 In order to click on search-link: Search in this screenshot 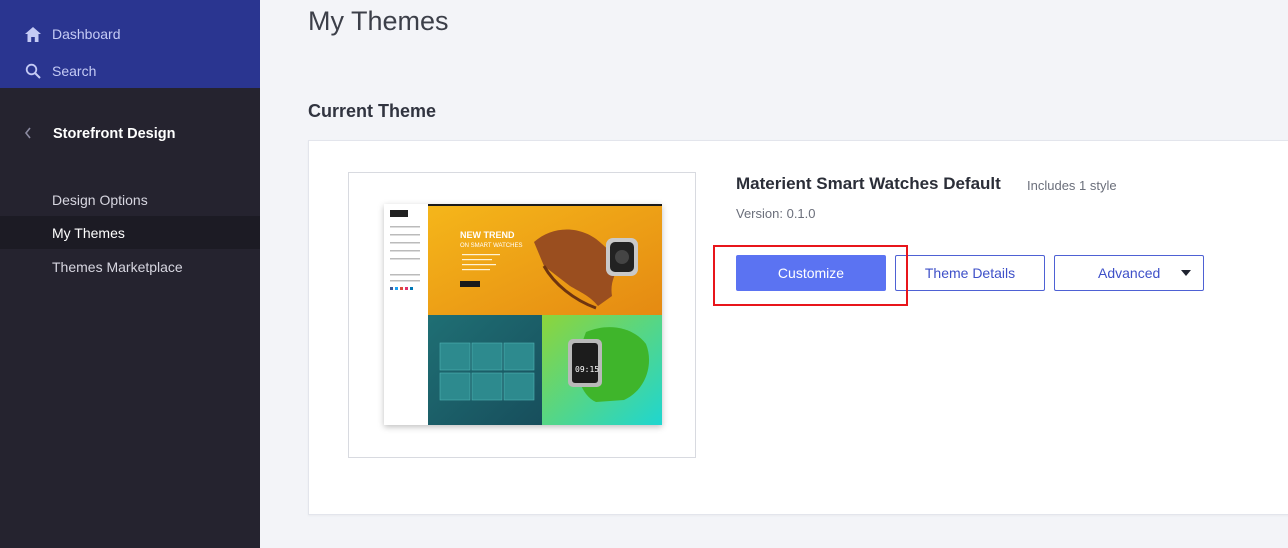, I will do `click(60, 71)`.